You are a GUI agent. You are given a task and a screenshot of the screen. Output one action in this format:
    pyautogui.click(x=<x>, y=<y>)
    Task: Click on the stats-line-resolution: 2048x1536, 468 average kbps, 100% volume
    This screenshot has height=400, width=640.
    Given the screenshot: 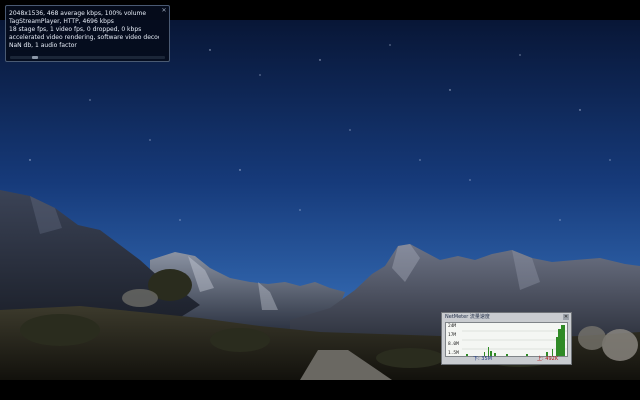 What is the action you would take?
    pyautogui.click(x=78, y=13)
    